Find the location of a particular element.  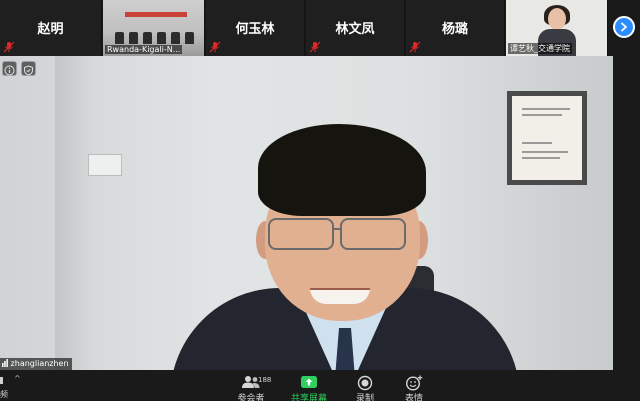

next-page-button is located at coordinates (624, 27).